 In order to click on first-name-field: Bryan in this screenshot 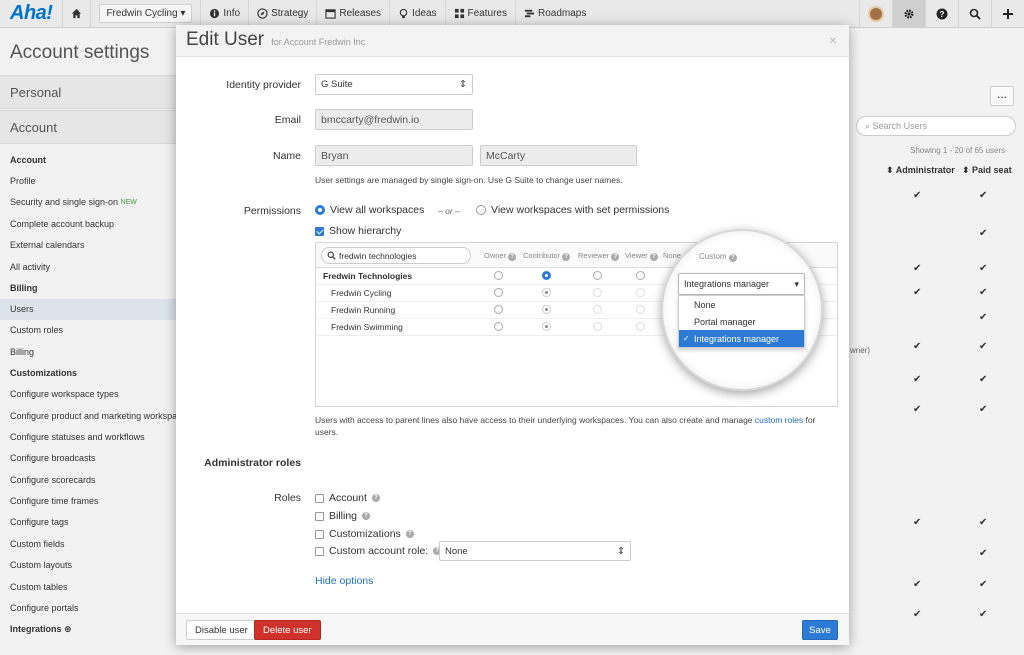, I will do `click(394, 155)`.